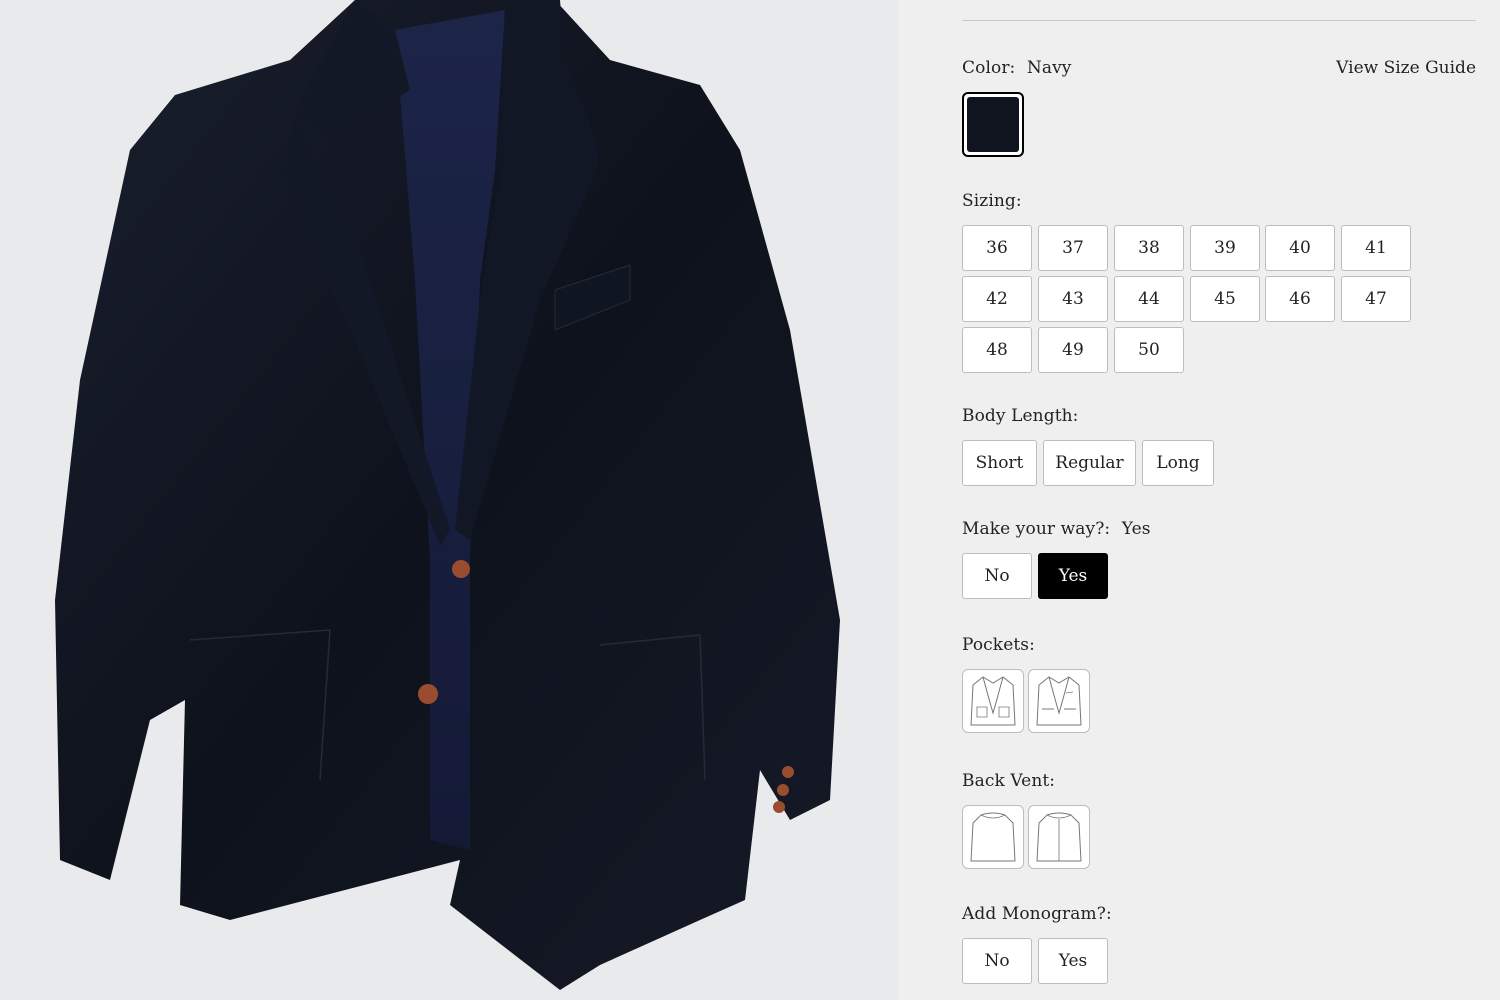  What do you see at coordinates (1149, 299) in the screenshot?
I see `size-option: 44` at bounding box center [1149, 299].